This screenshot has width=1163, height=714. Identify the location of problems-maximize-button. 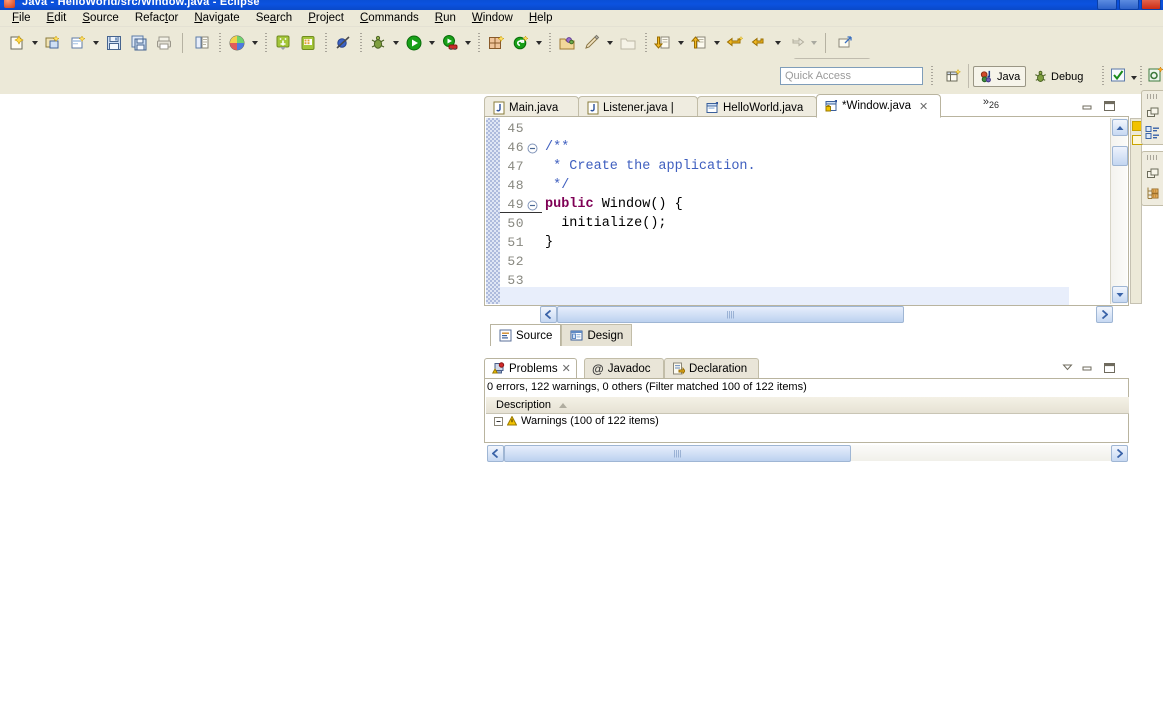
(1109, 368).